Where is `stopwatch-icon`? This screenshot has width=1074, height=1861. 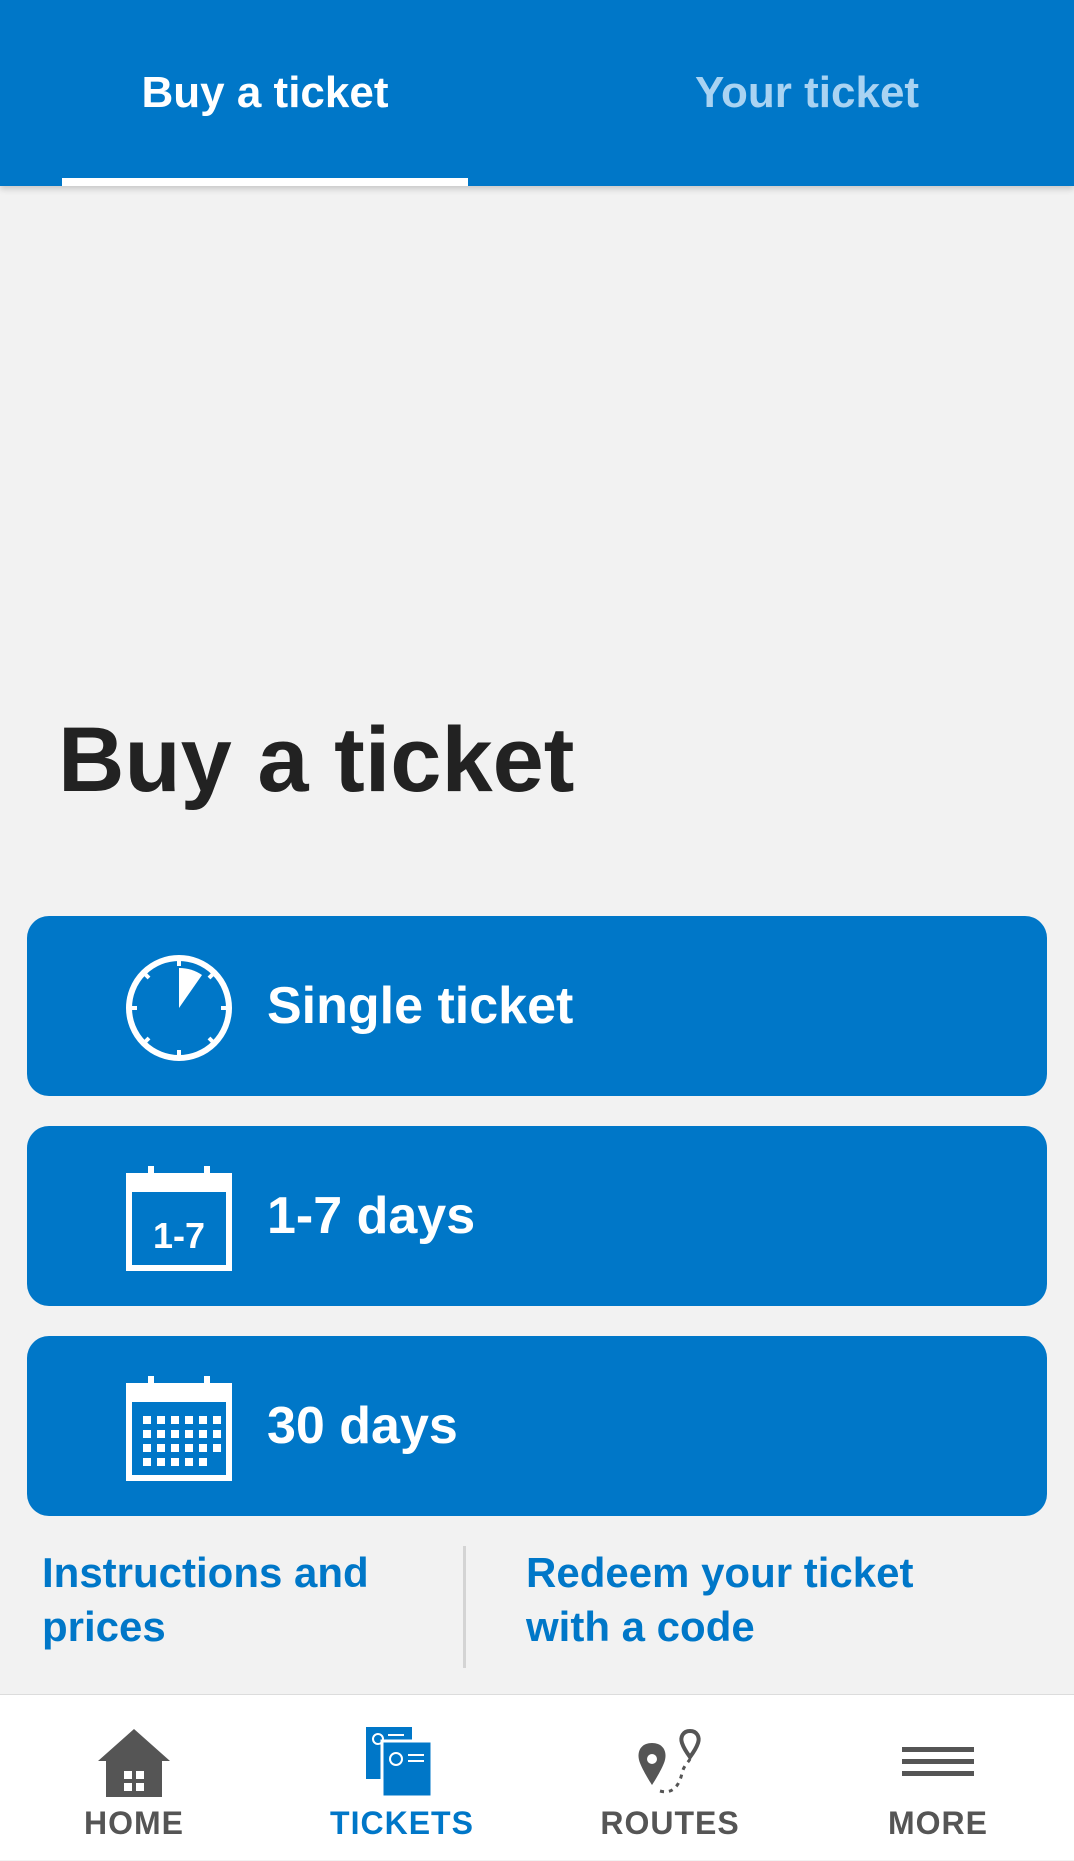
stopwatch-icon is located at coordinates (179, 1008).